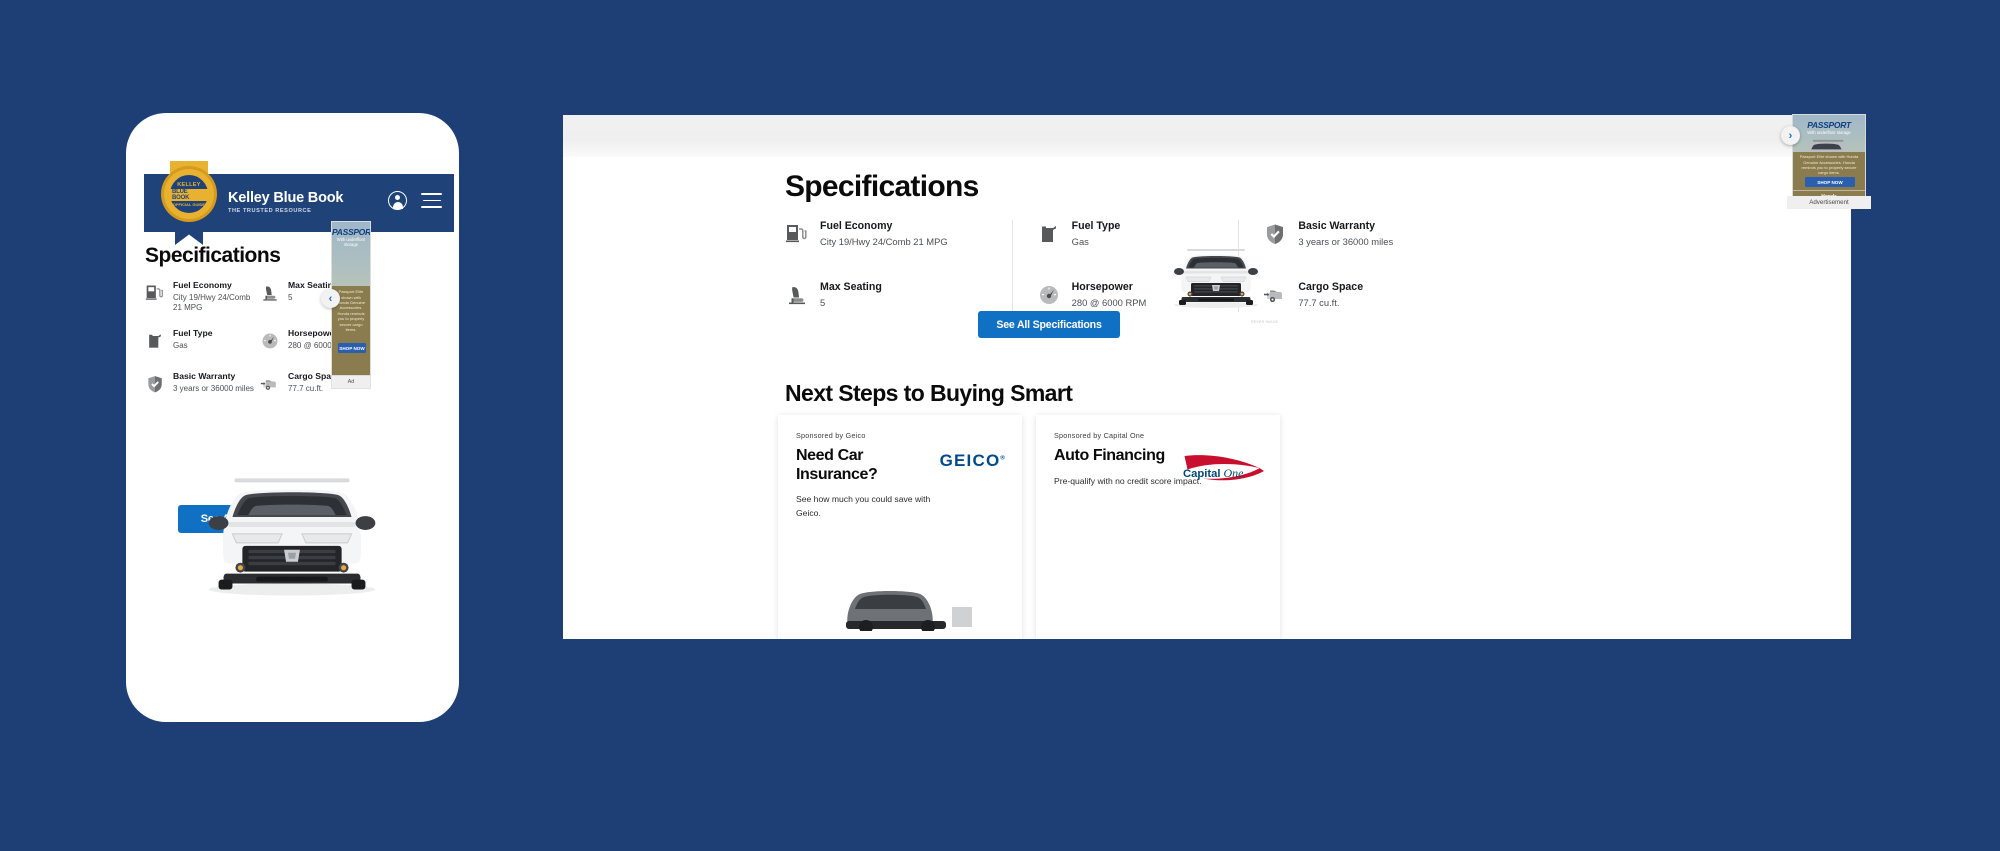 Image resolution: width=2000 pixels, height=851 pixels. I want to click on capital-one-logo: Capital One, so click(1223, 468).